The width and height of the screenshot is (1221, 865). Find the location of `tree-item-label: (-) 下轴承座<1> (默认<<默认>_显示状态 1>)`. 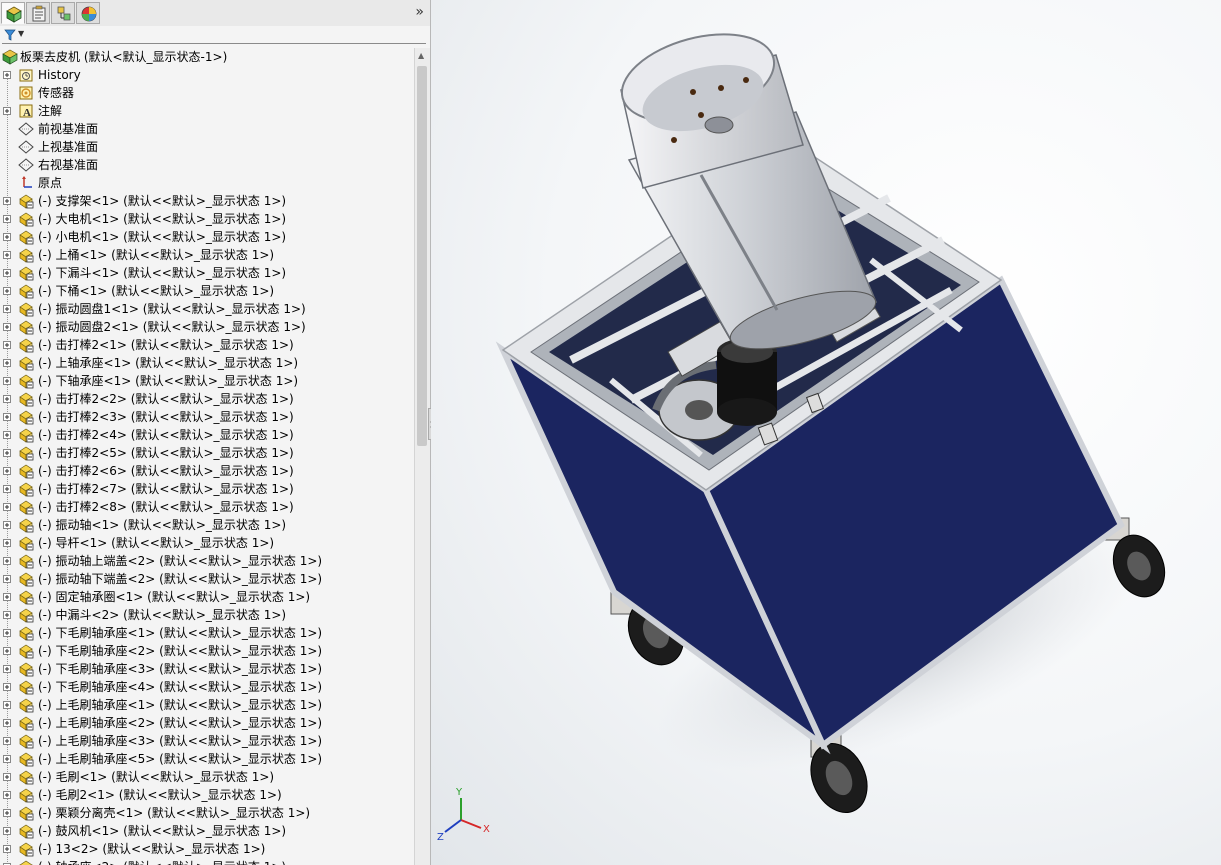

tree-item-label: (-) 下轴承座<1> (默认<<默认>_显示状态 1>) is located at coordinates (168, 381).